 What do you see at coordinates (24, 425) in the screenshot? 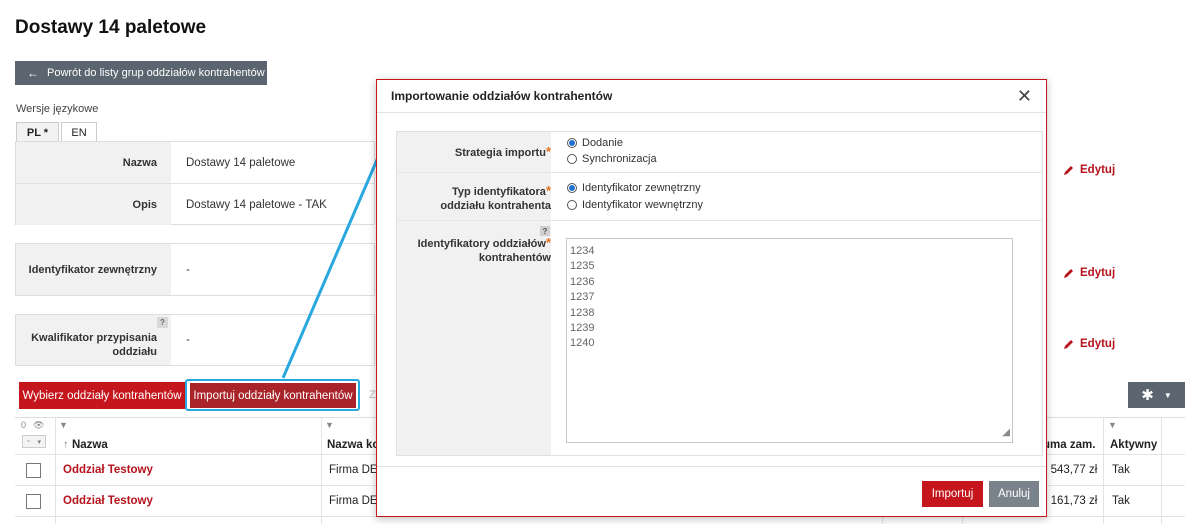
I see `visible-count: 0` at bounding box center [24, 425].